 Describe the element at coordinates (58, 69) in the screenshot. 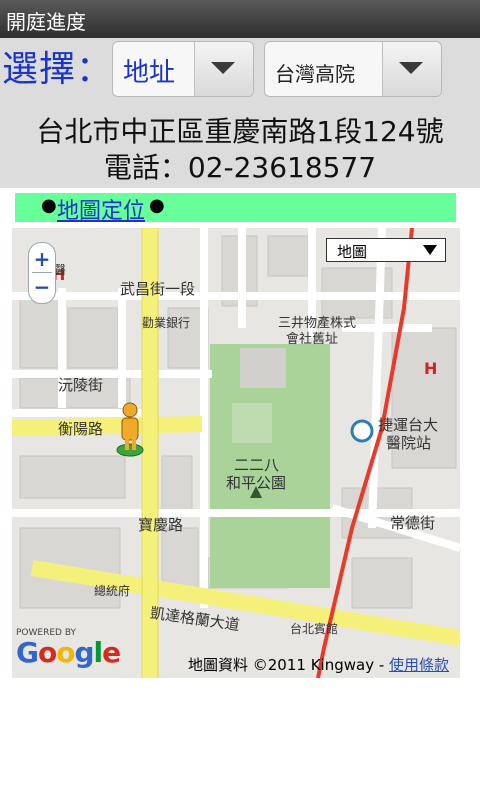

I see `select-label: 選擇：` at that location.